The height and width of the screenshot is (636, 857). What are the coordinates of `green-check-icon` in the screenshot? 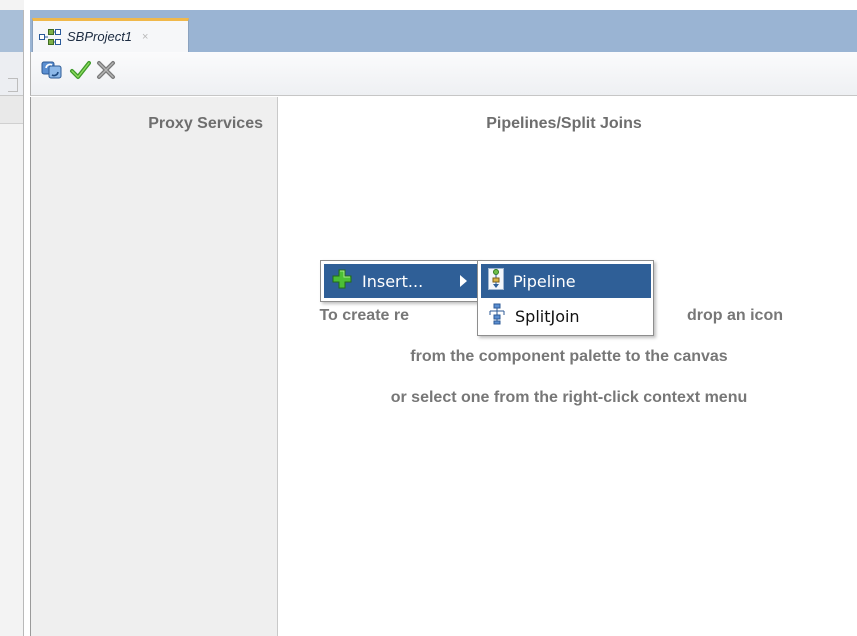 It's located at (80, 72).